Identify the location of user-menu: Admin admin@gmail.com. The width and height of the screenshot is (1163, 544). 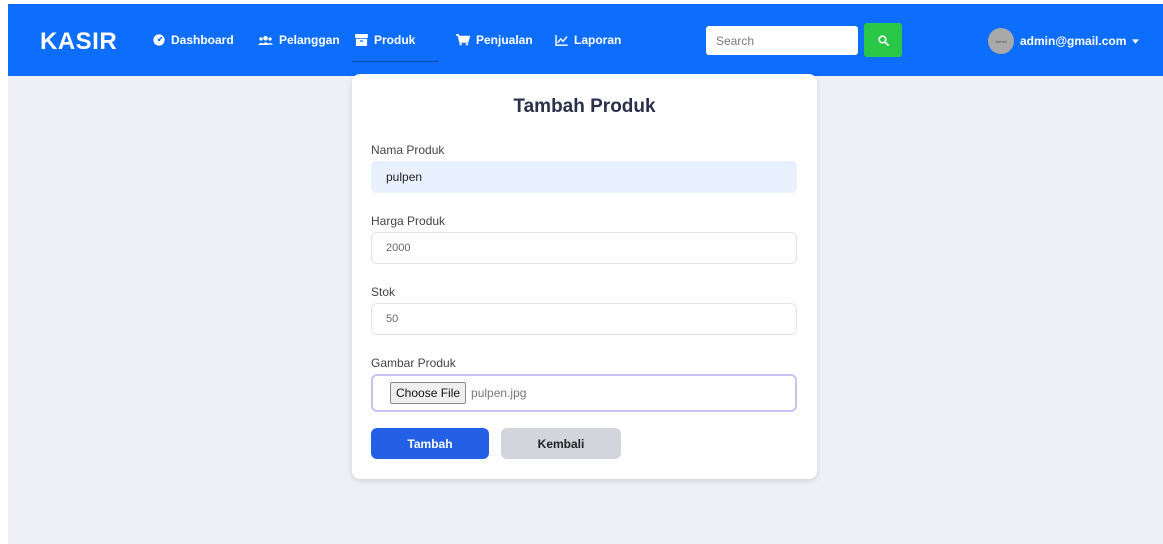
(1064, 41).